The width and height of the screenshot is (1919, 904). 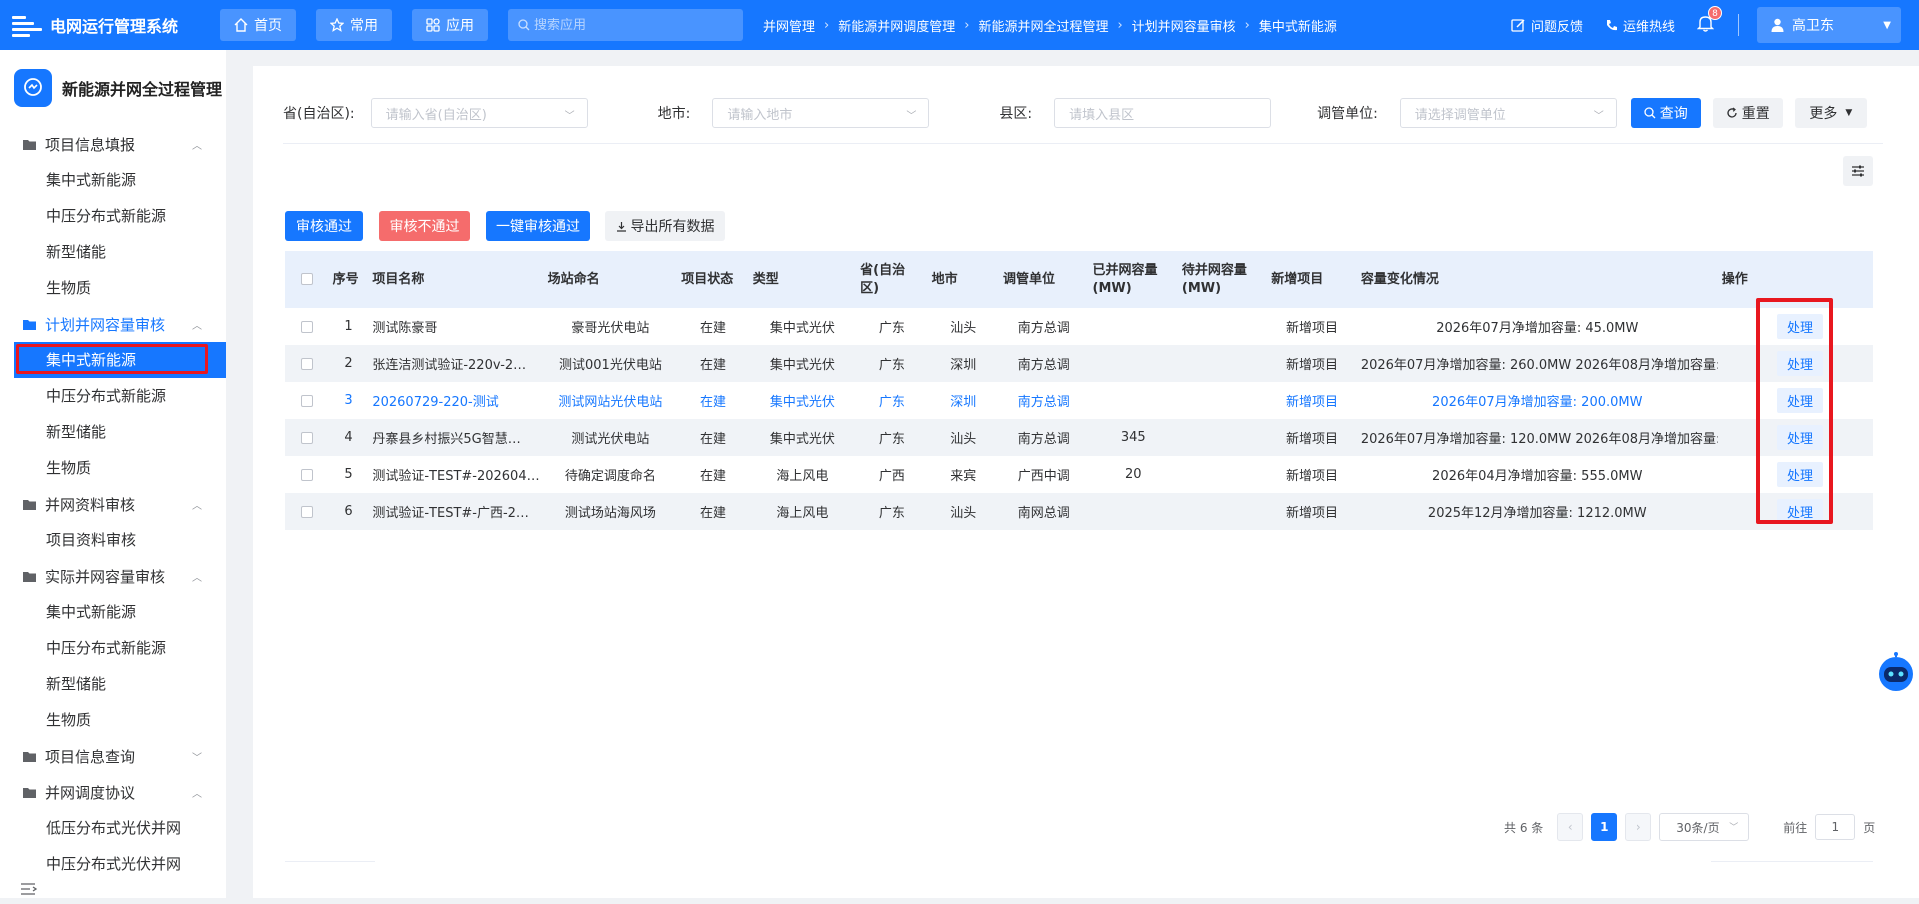 What do you see at coordinates (1570, 827) in the screenshot?
I see `prev-page-button: ‹` at bounding box center [1570, 827].